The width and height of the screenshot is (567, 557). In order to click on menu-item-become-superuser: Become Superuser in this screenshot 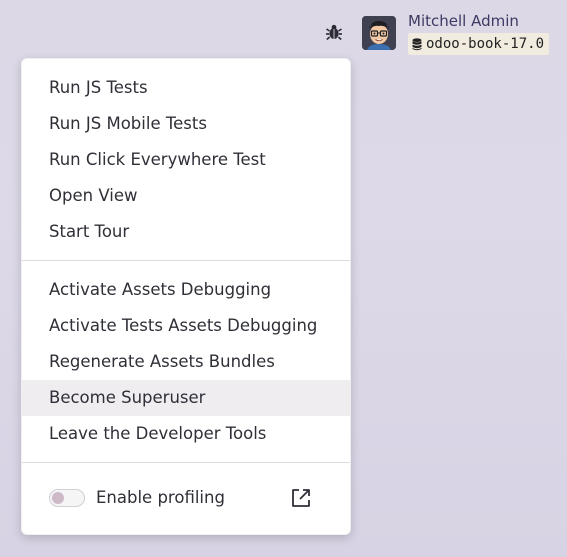, I will do `click(186, 398)`.